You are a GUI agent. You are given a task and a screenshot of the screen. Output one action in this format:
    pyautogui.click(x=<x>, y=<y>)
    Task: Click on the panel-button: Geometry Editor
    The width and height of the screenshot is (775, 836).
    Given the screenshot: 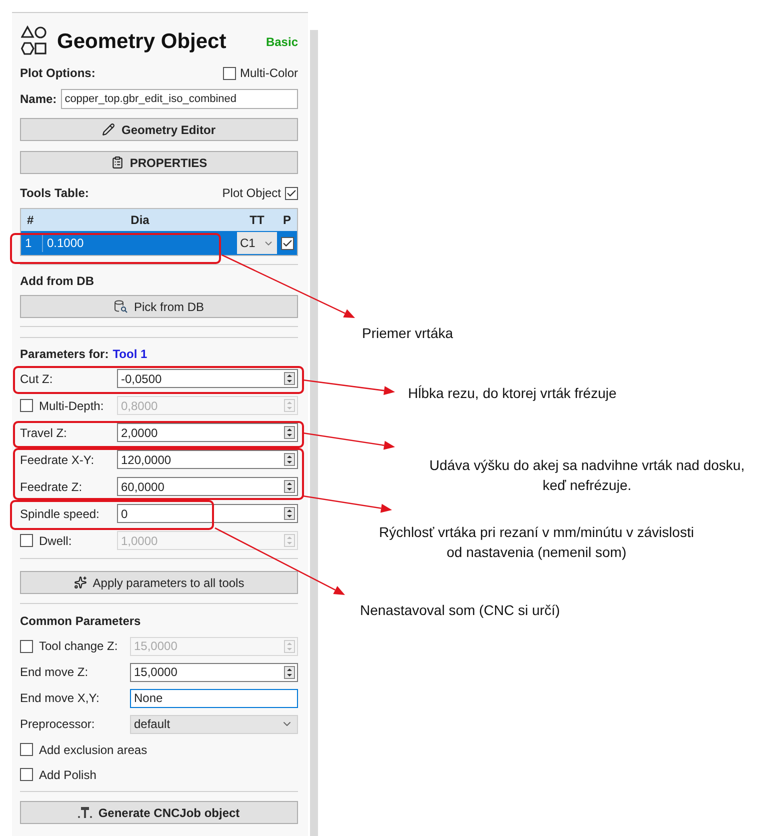 What is the action you would take?
    pyautogui.click(x=159, y=129)
    